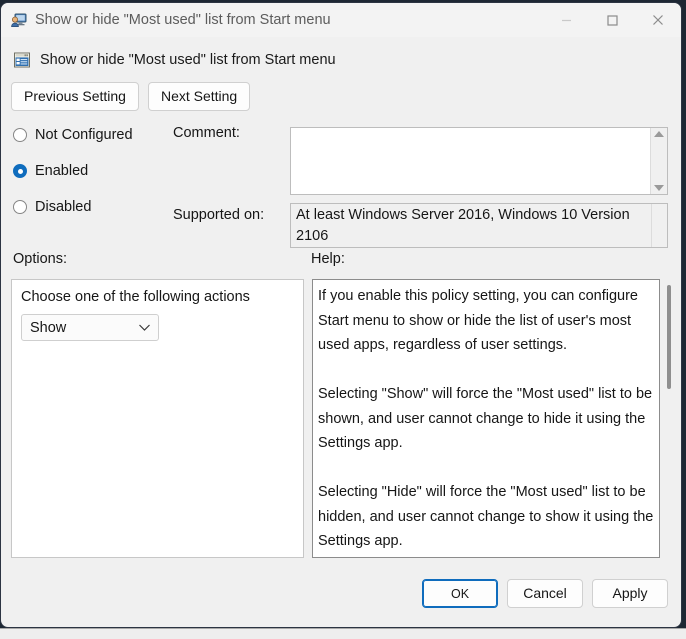 This screenshot has width=686, height=639. I want to click on help-scrollbar-thumb, so click(669, 337).